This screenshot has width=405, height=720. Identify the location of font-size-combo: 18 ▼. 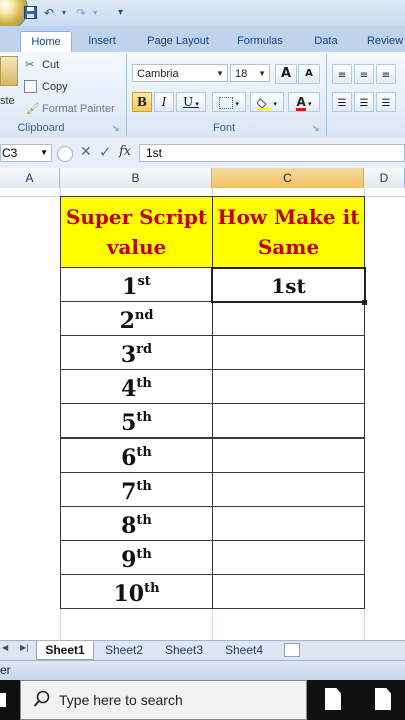
(250, 73).